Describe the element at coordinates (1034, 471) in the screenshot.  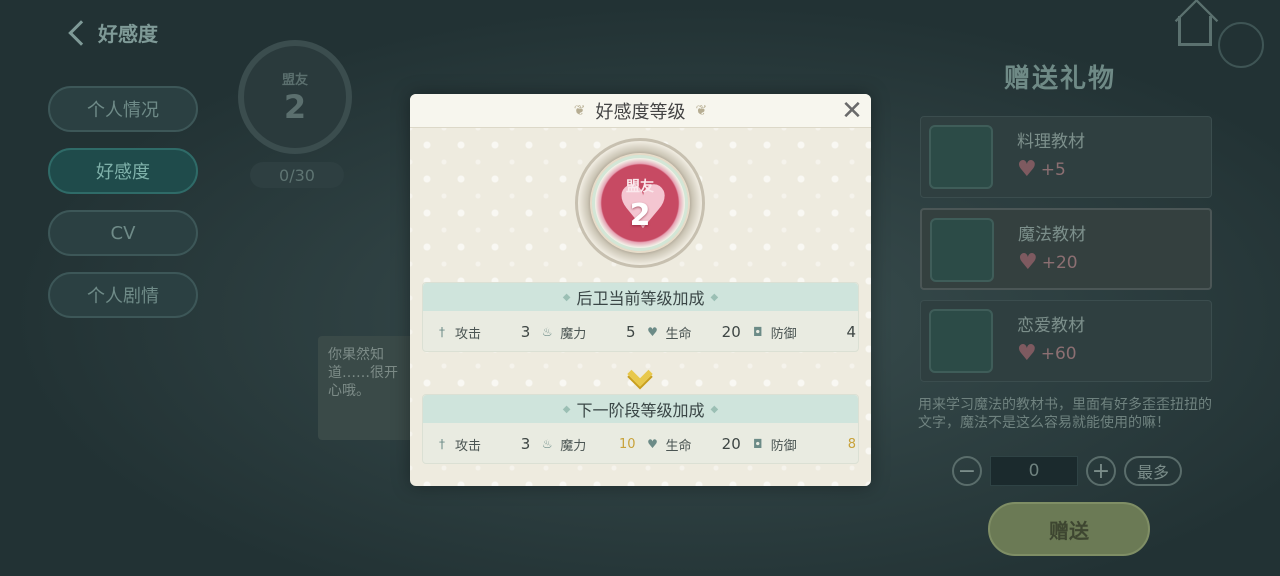
I see `quantity-field: 0` at that location.